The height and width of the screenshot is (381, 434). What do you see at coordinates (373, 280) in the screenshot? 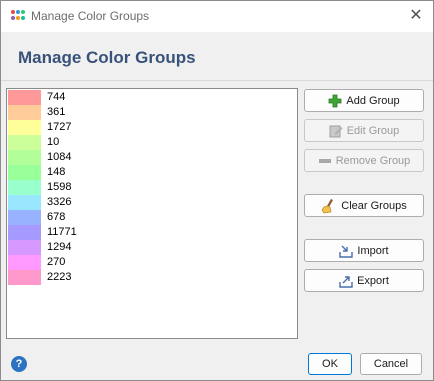
I see `export-label: Export` at bounding box center [373, 280].